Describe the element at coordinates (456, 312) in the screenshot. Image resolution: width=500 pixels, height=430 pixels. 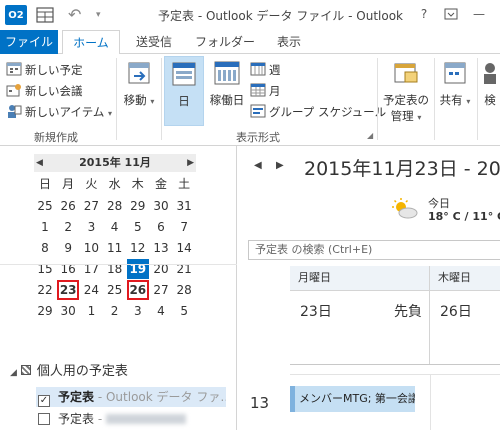
I see `day-number: 26日` at that location.